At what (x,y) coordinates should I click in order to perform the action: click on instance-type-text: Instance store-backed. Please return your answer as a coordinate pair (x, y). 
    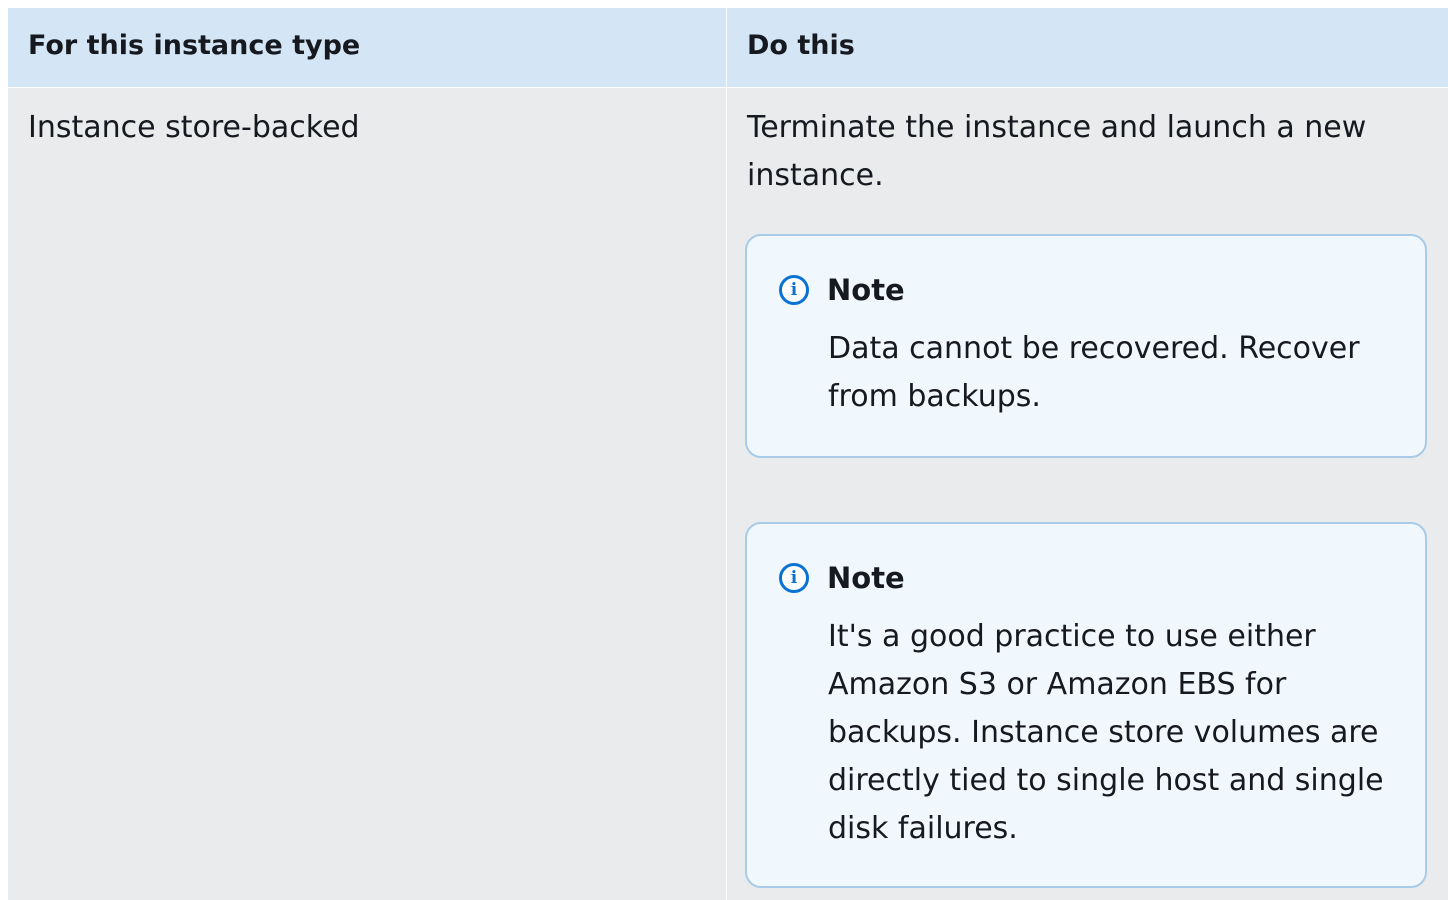
    Looking at the image, I should click on (194, 127).